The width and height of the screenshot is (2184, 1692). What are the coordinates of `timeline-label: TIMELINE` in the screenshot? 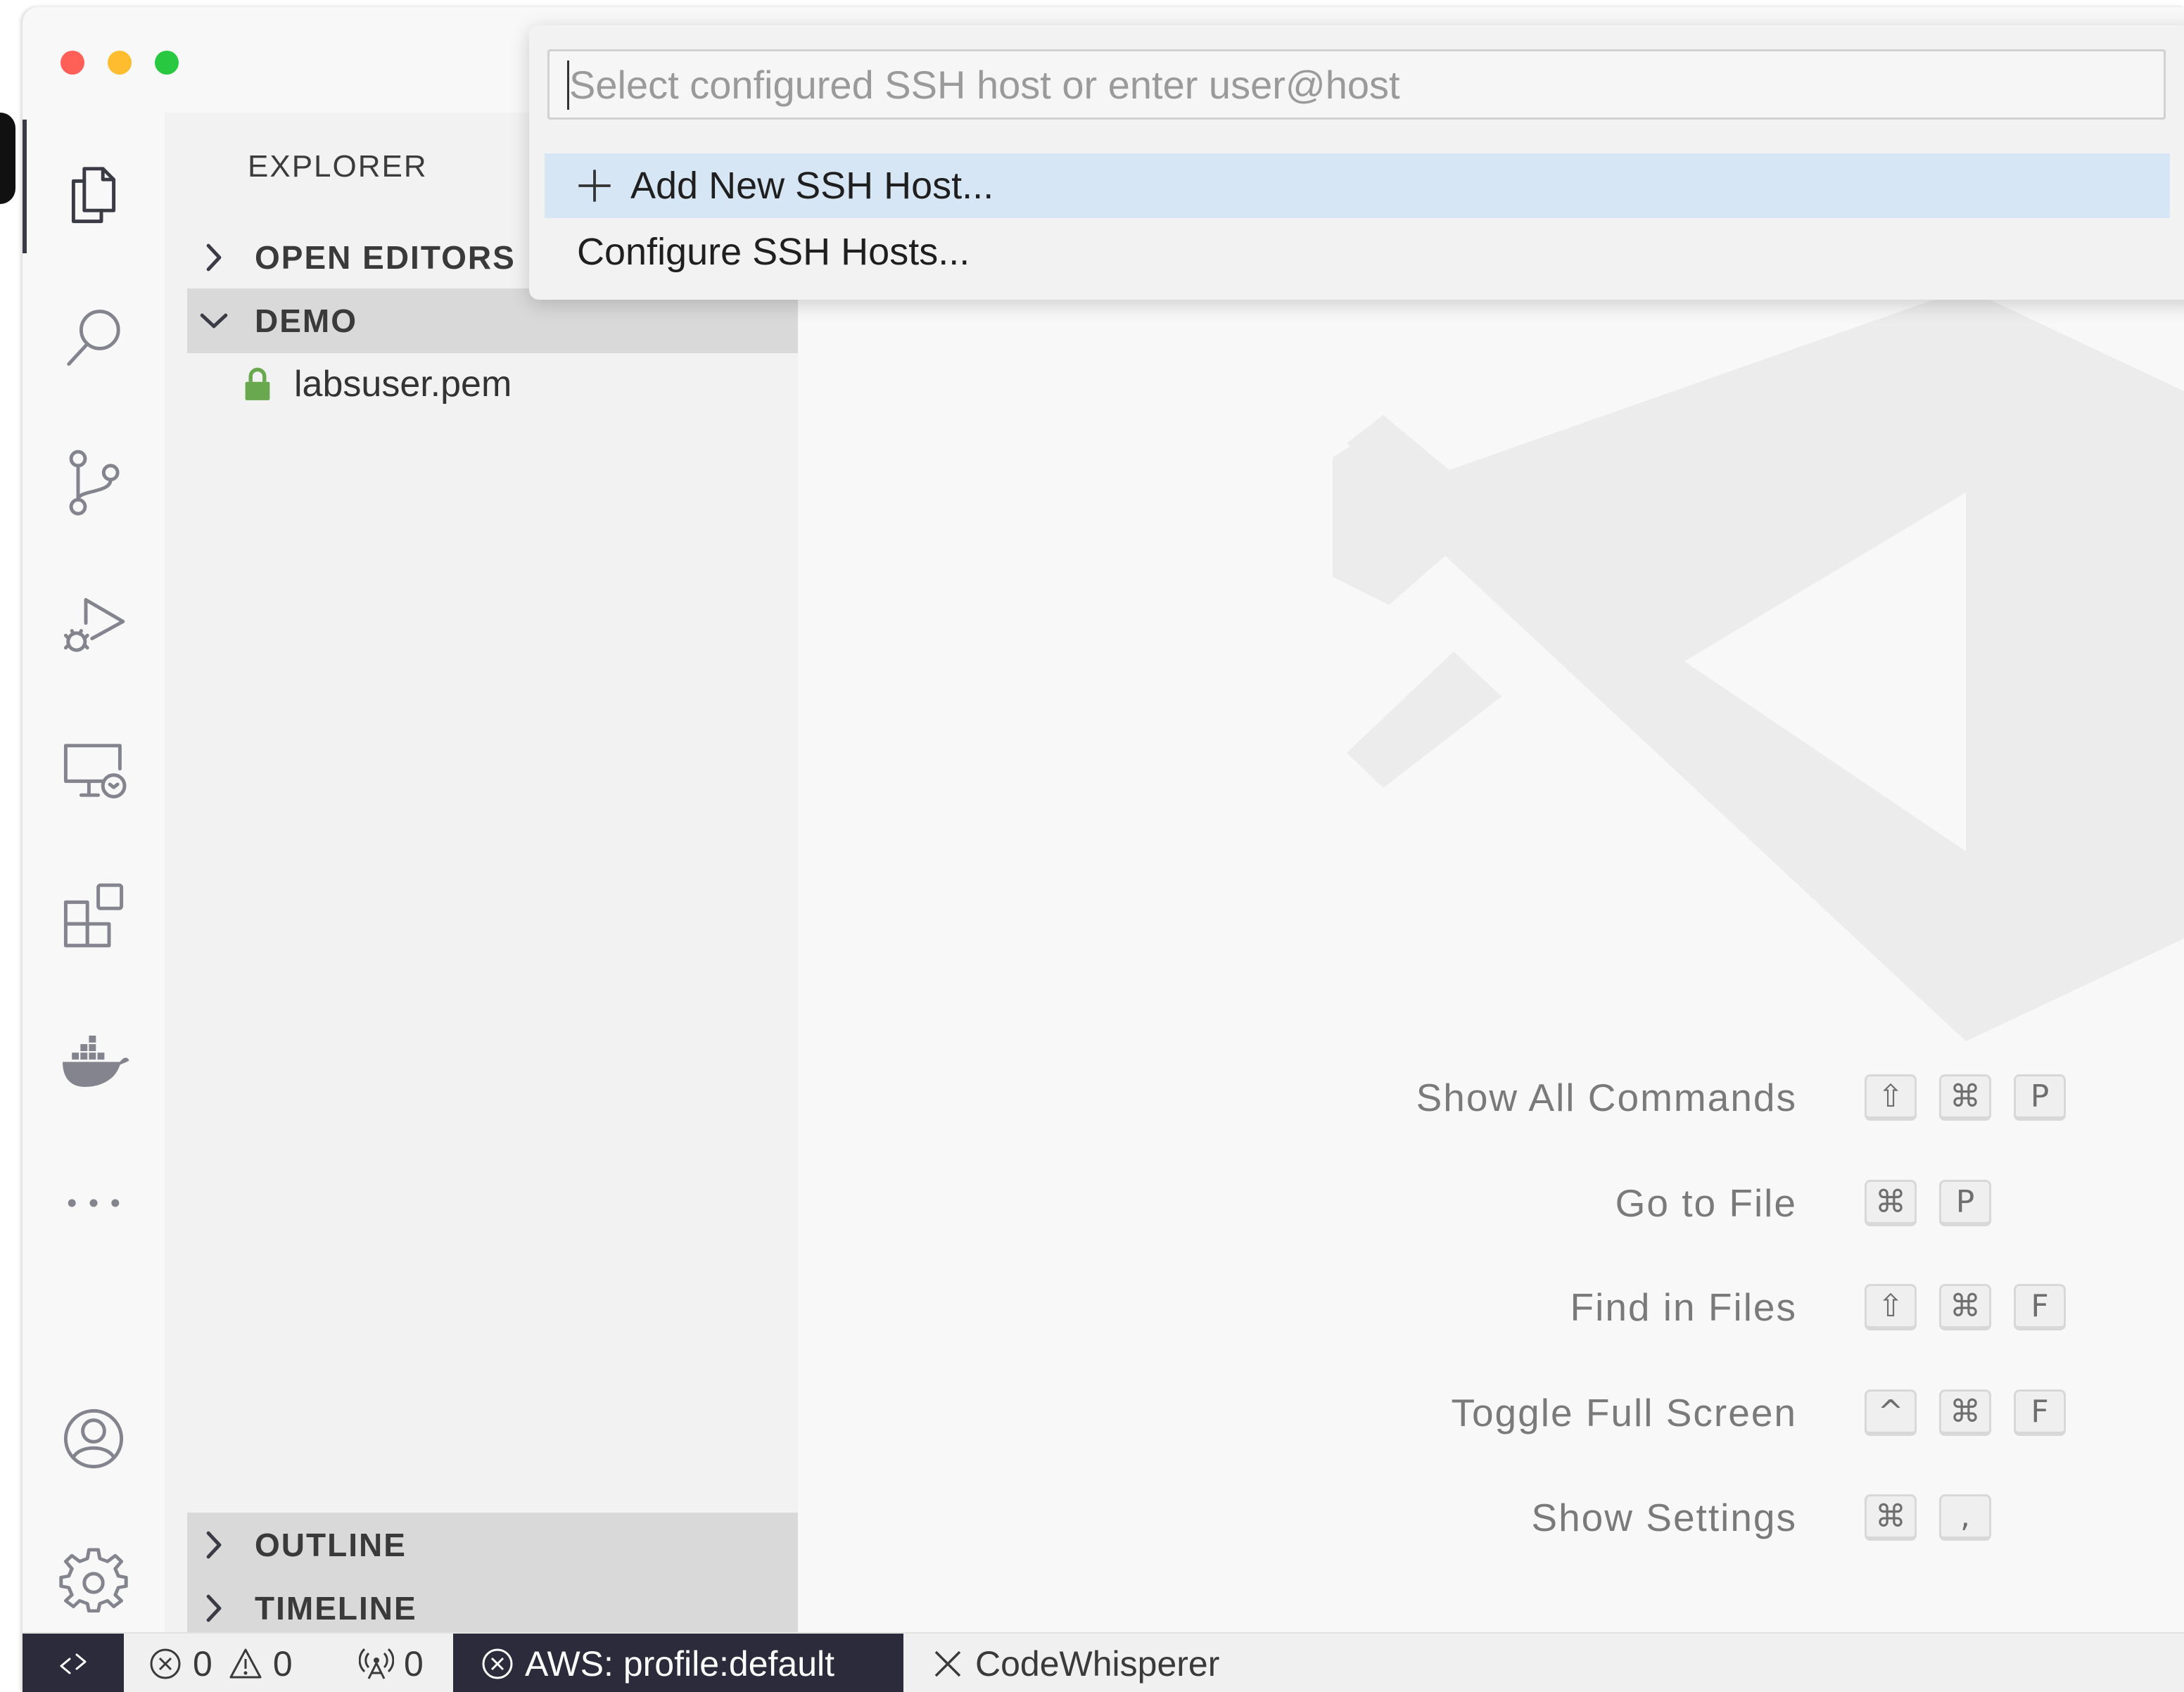 It's located at (336, 1609).